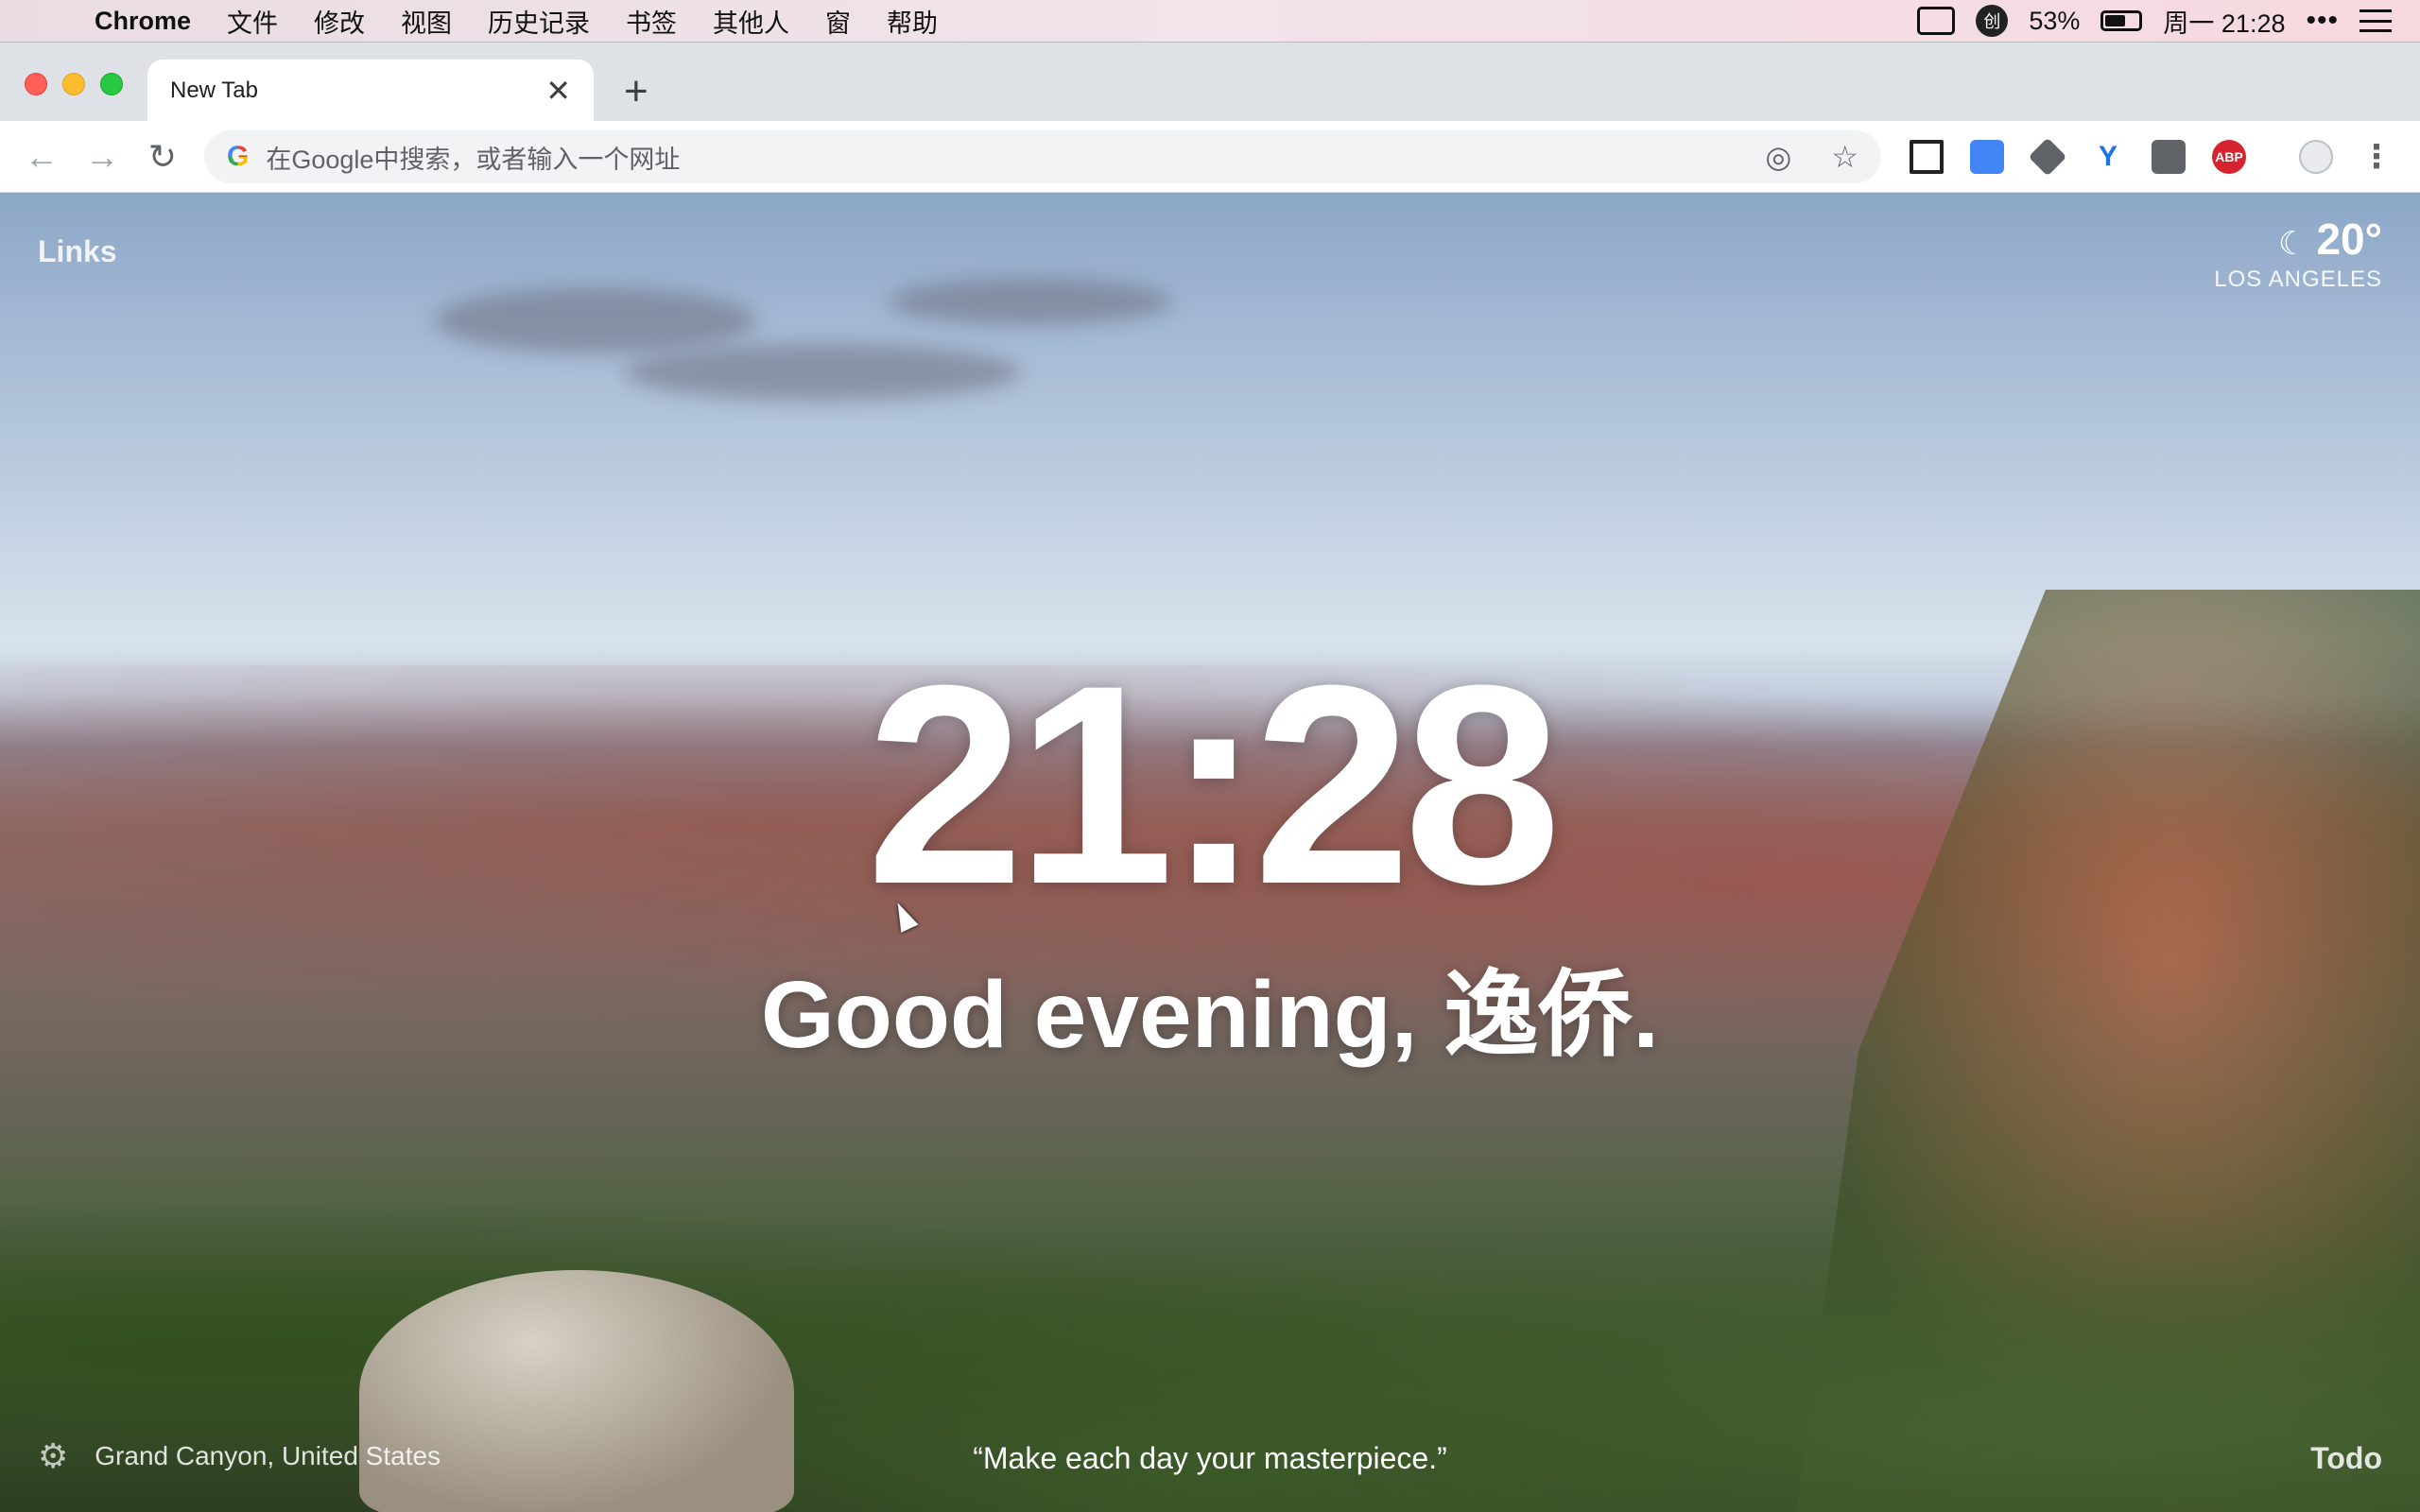  Describe the element at coordinates (1778, 157) in the screenshot. I see `location-icon: ◎` at that location.